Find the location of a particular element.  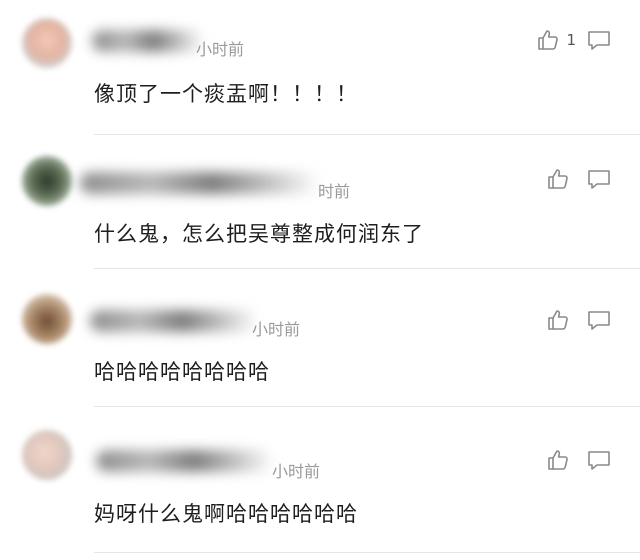

comment-actions: 1 is located at coordinates (574, 40).